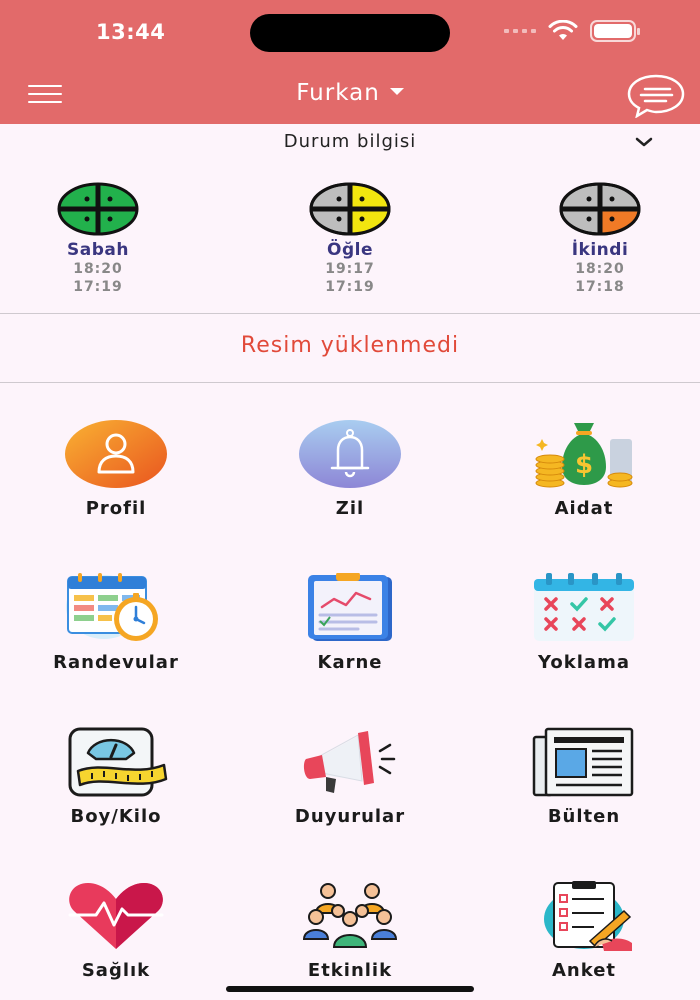  I want to click on menu-item-profil: Profil, so click(116, 468).